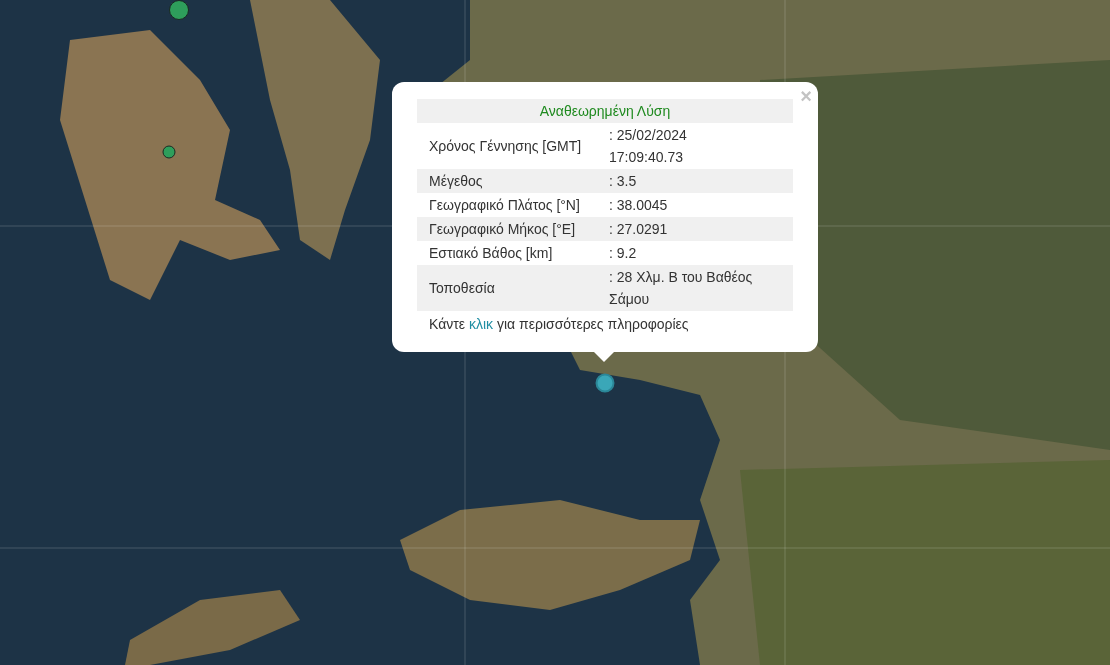 The width and height of the screenshot is (1110, 665). I want to click on field-label: Χρόνος Γέννησης [GMT], so click(511, 146).